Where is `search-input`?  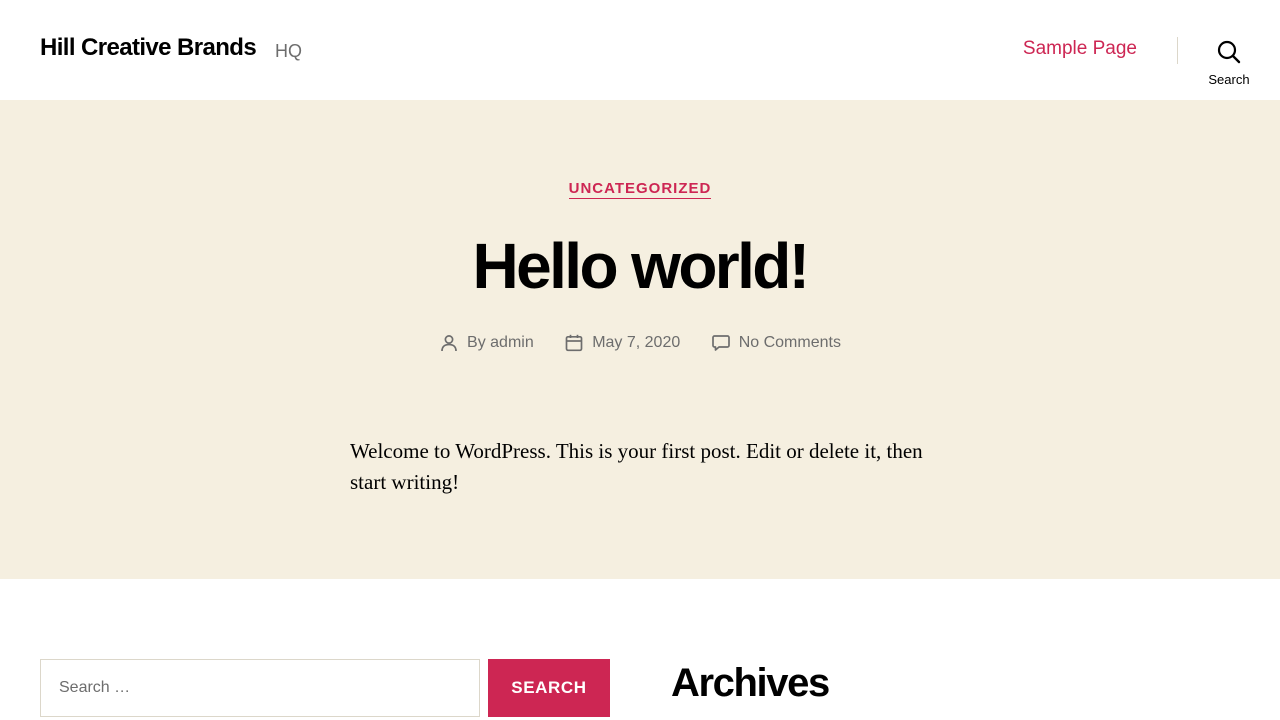 search-input is located at coordinates (260, 688).